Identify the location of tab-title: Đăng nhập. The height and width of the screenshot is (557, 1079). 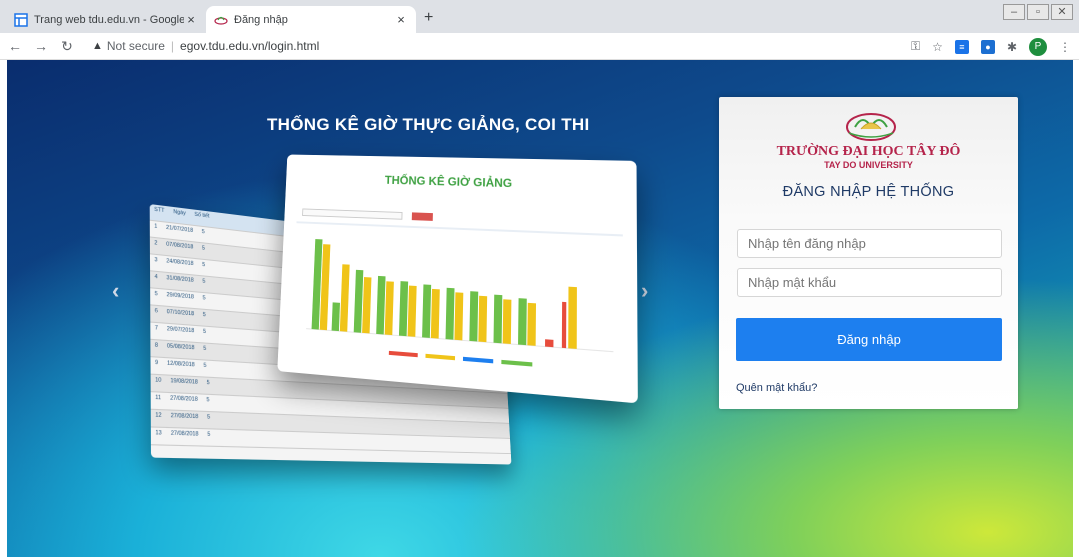
(261, 19).